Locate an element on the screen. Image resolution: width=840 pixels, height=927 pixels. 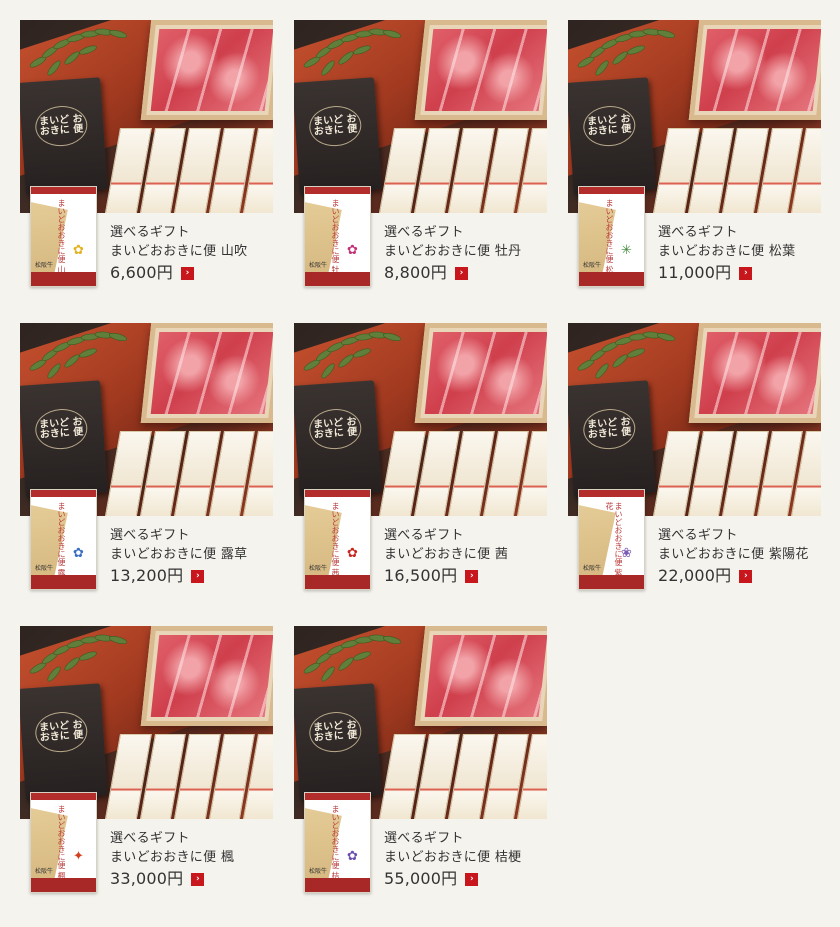
product-price: 55,000円 is located at coordinates (421, 878).